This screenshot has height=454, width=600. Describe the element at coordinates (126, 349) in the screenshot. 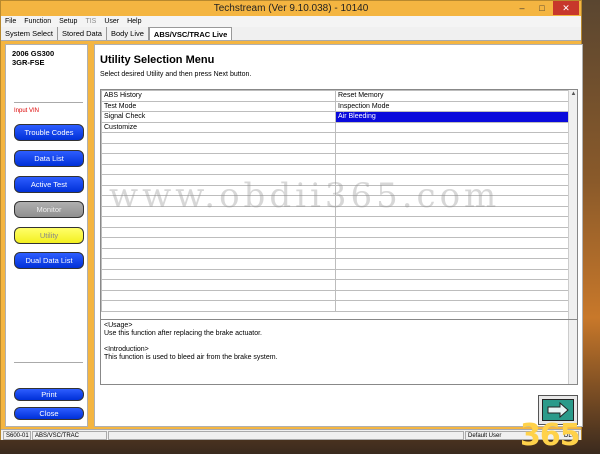

I see `introduction-heading: <Introduction>` at that location.